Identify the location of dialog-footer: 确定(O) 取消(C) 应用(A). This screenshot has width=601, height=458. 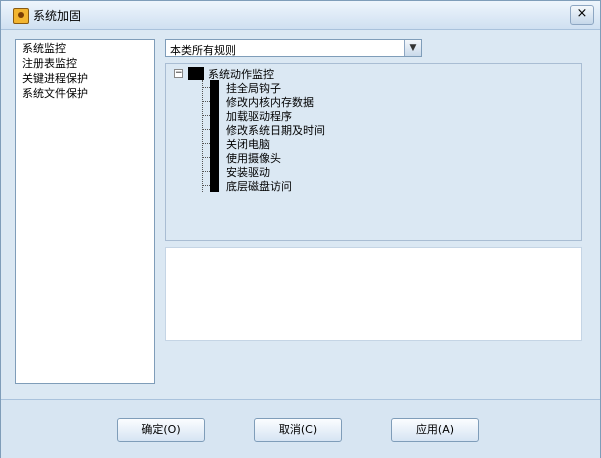
(300, 428).